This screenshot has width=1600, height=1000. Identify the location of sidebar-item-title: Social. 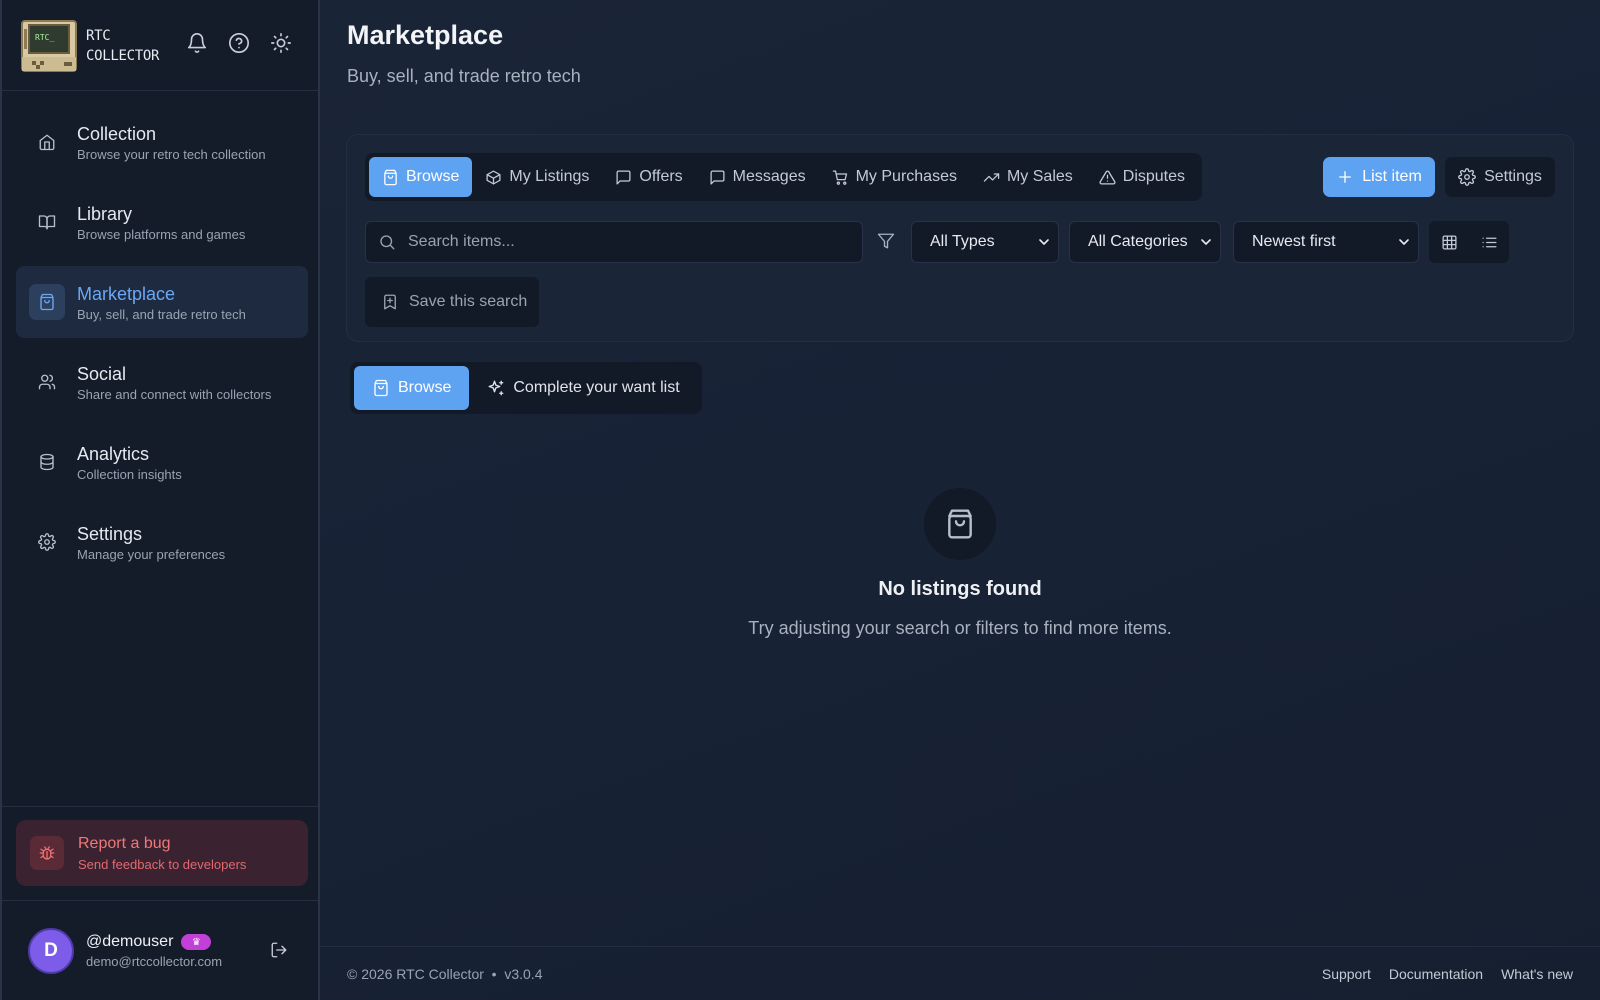
(102, 373).